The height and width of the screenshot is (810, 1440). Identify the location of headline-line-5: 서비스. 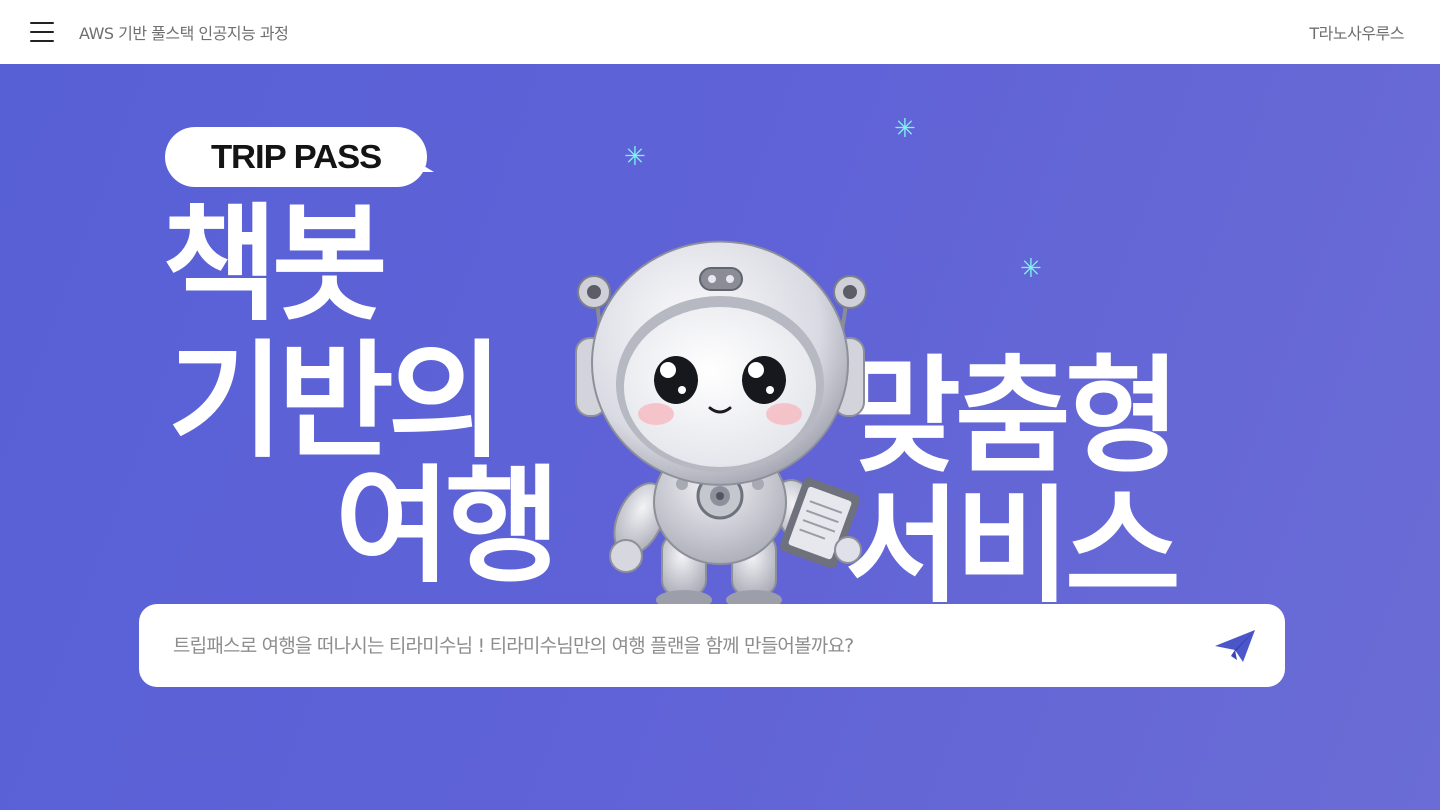
(1013, 546).